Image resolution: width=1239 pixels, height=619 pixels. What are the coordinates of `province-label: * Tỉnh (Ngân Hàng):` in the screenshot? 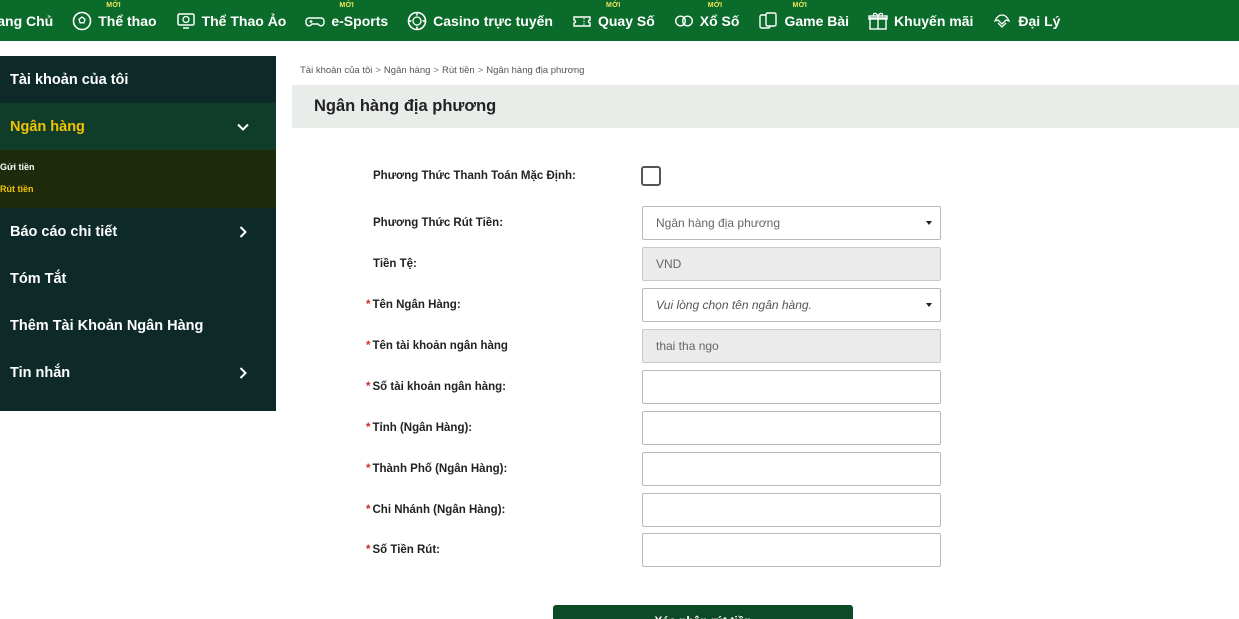 It's located at (419, 428).